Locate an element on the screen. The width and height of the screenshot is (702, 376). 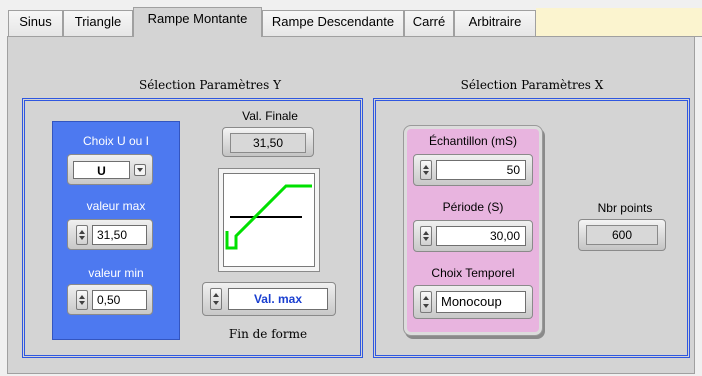
periode-label: Période (S) is located at coordinates (473, 207).